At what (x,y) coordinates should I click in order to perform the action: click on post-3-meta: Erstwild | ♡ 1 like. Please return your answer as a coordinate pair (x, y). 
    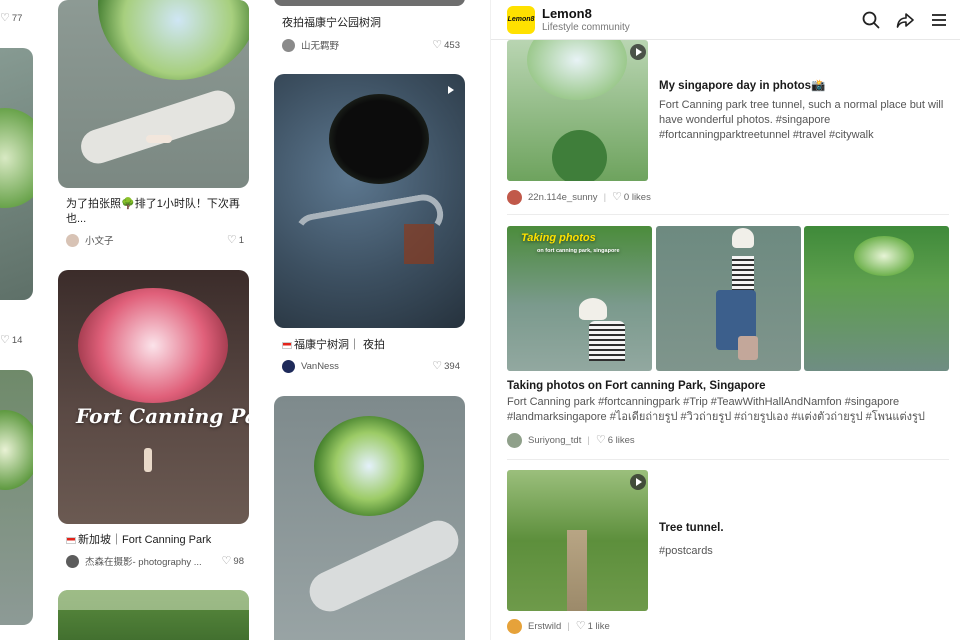
    Looking at the image, I should click on (558, 626).